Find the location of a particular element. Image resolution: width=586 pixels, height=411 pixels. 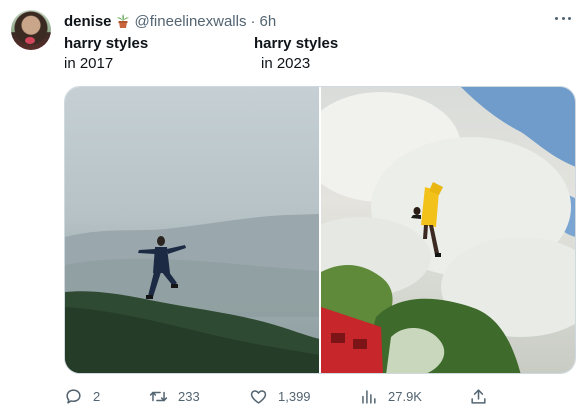

caption-left-sub: in 2017 is located at coordinates (89, 63).